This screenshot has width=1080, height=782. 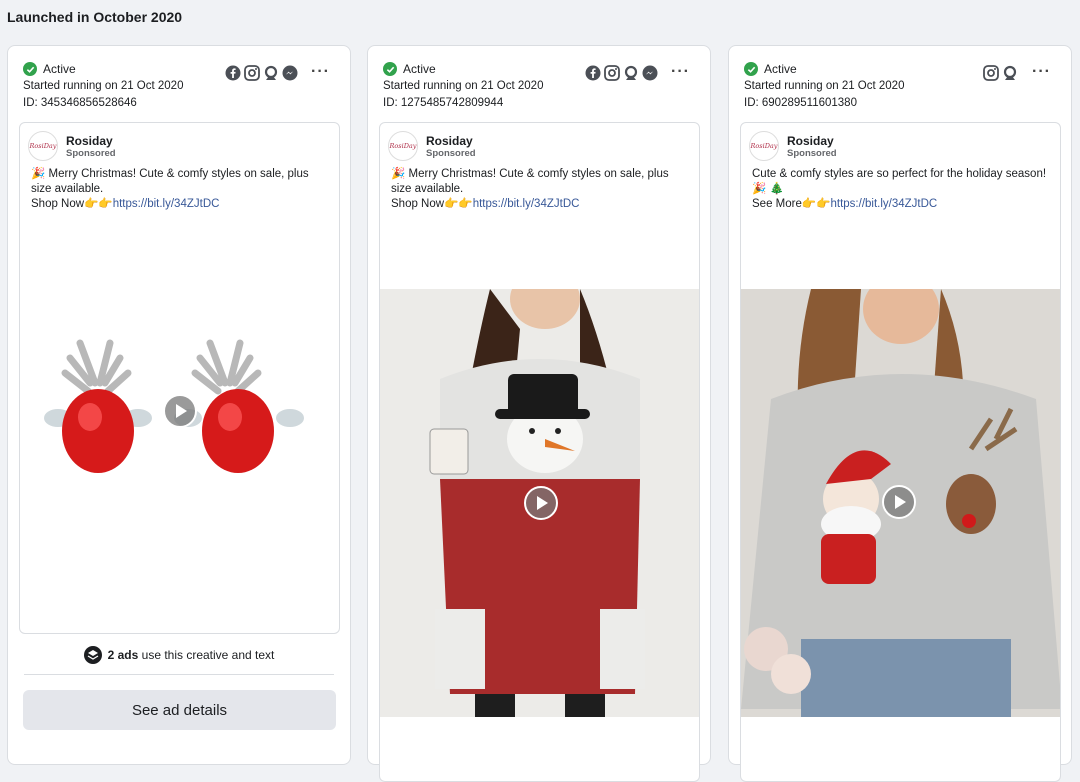 I want to click on divider, so click(x=179, y=674).